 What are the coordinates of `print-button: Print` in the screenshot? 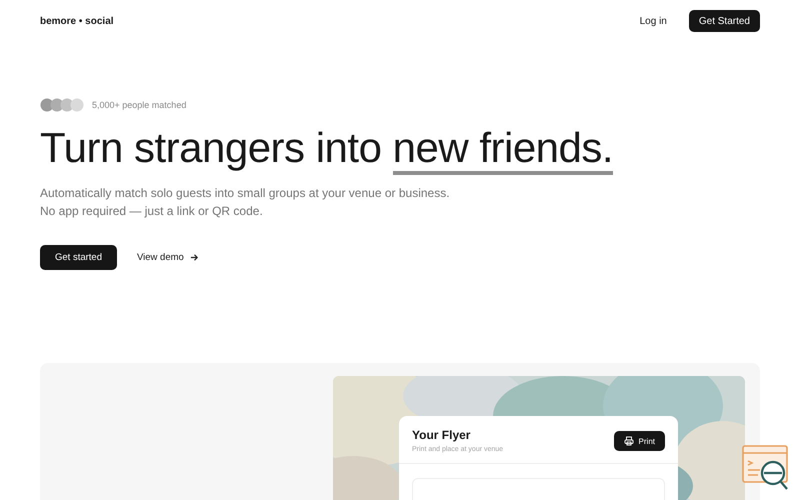 It's located at (639, 441).